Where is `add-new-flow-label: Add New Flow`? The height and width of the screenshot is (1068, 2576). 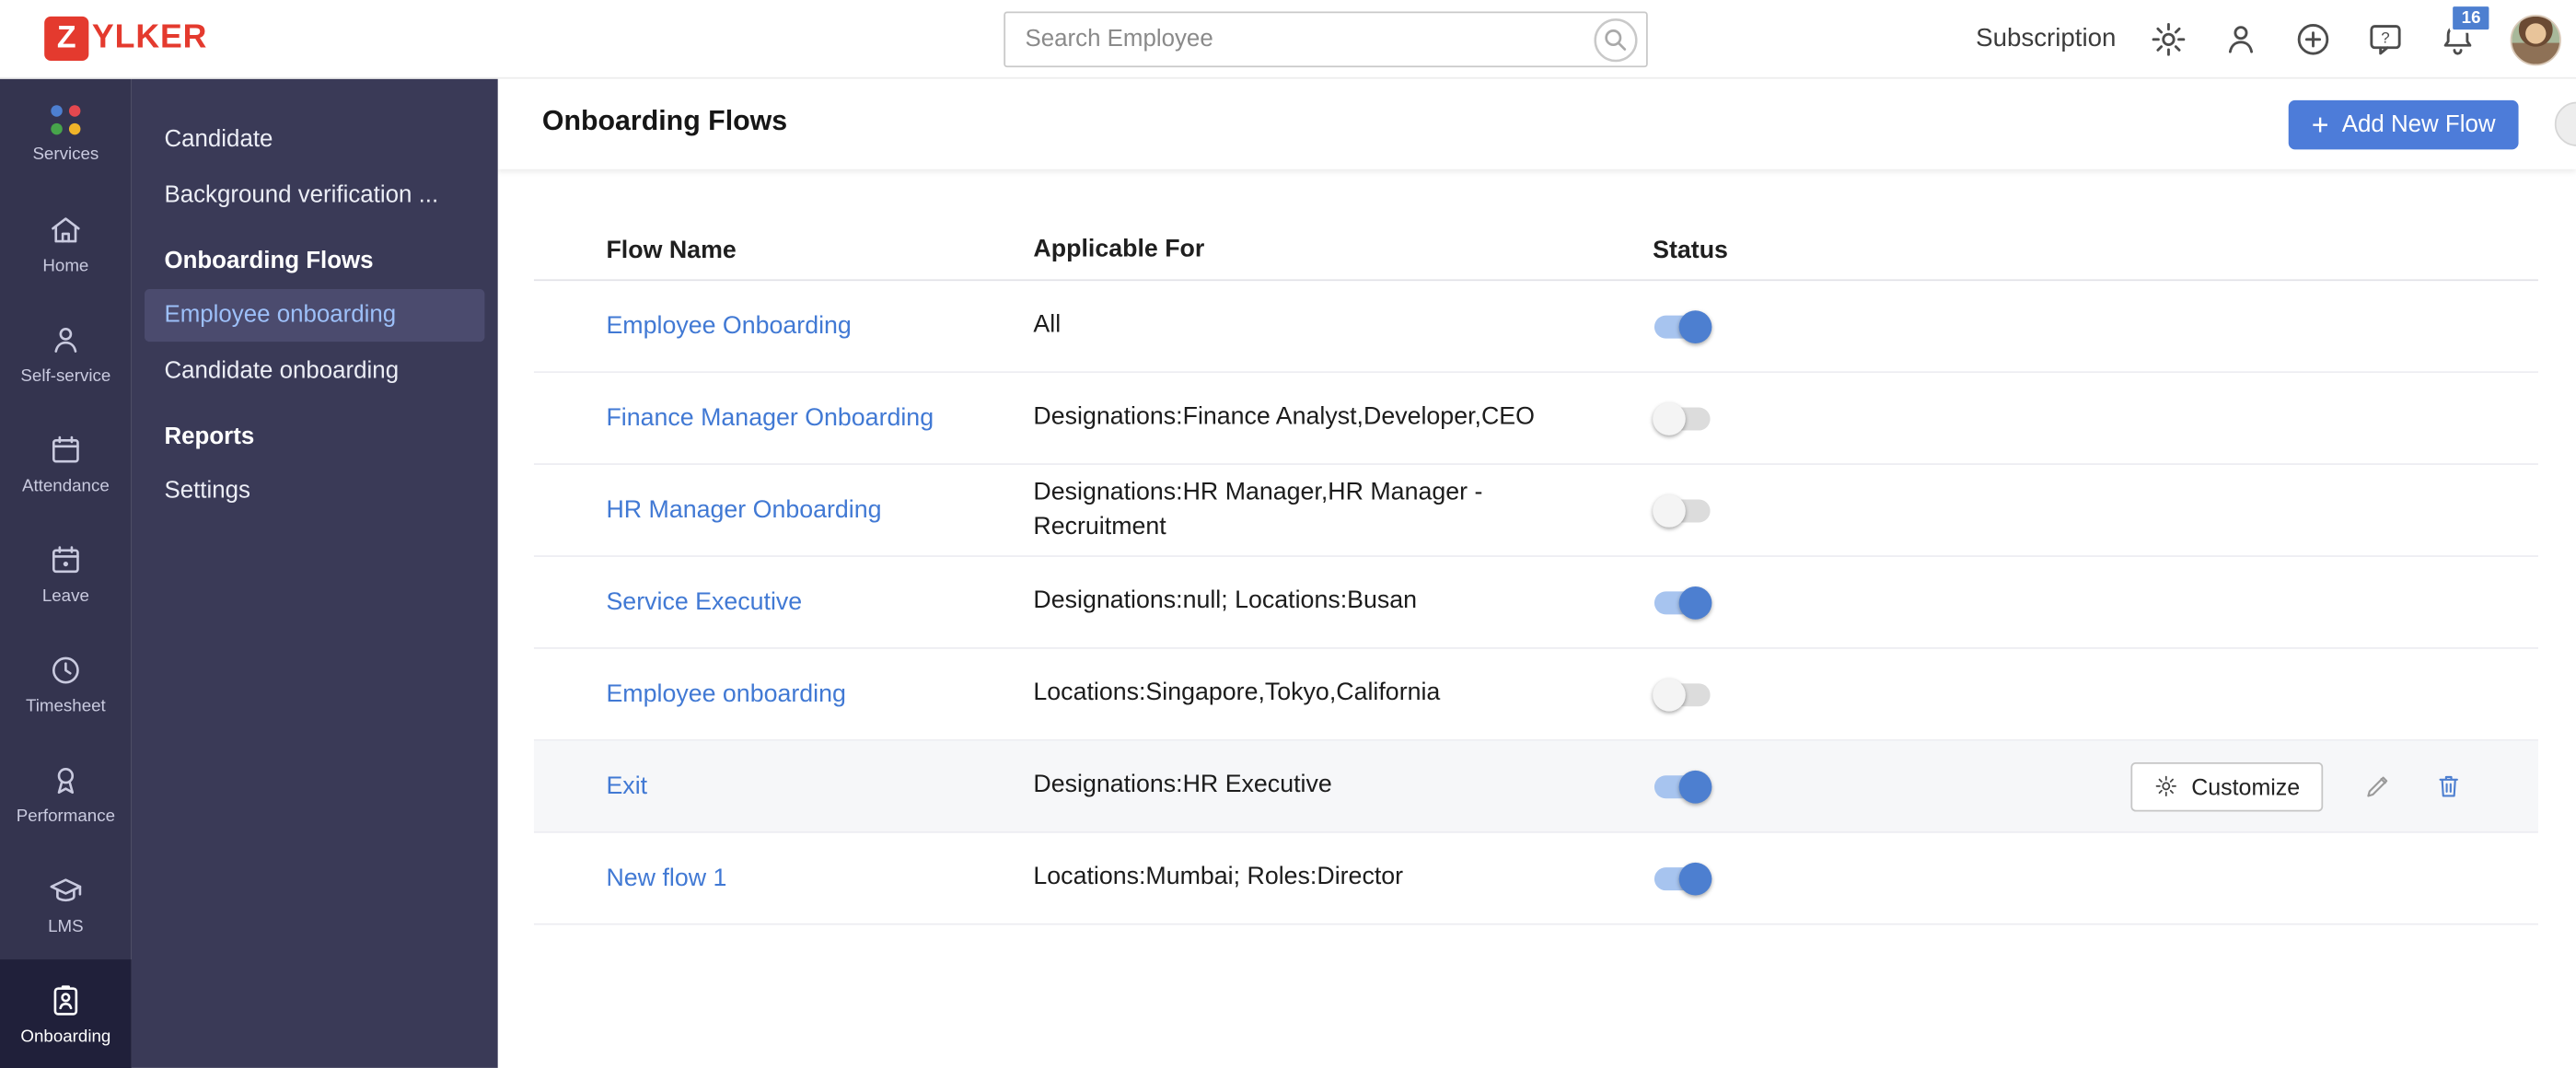
add-new-flow-label: Add New Flow is located at coordinates (2418, 124).